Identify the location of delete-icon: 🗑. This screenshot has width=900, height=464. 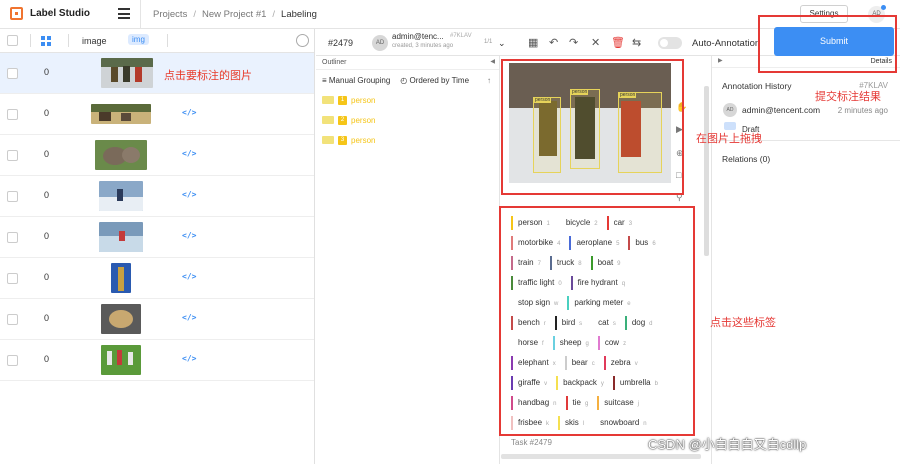
(618, 42).